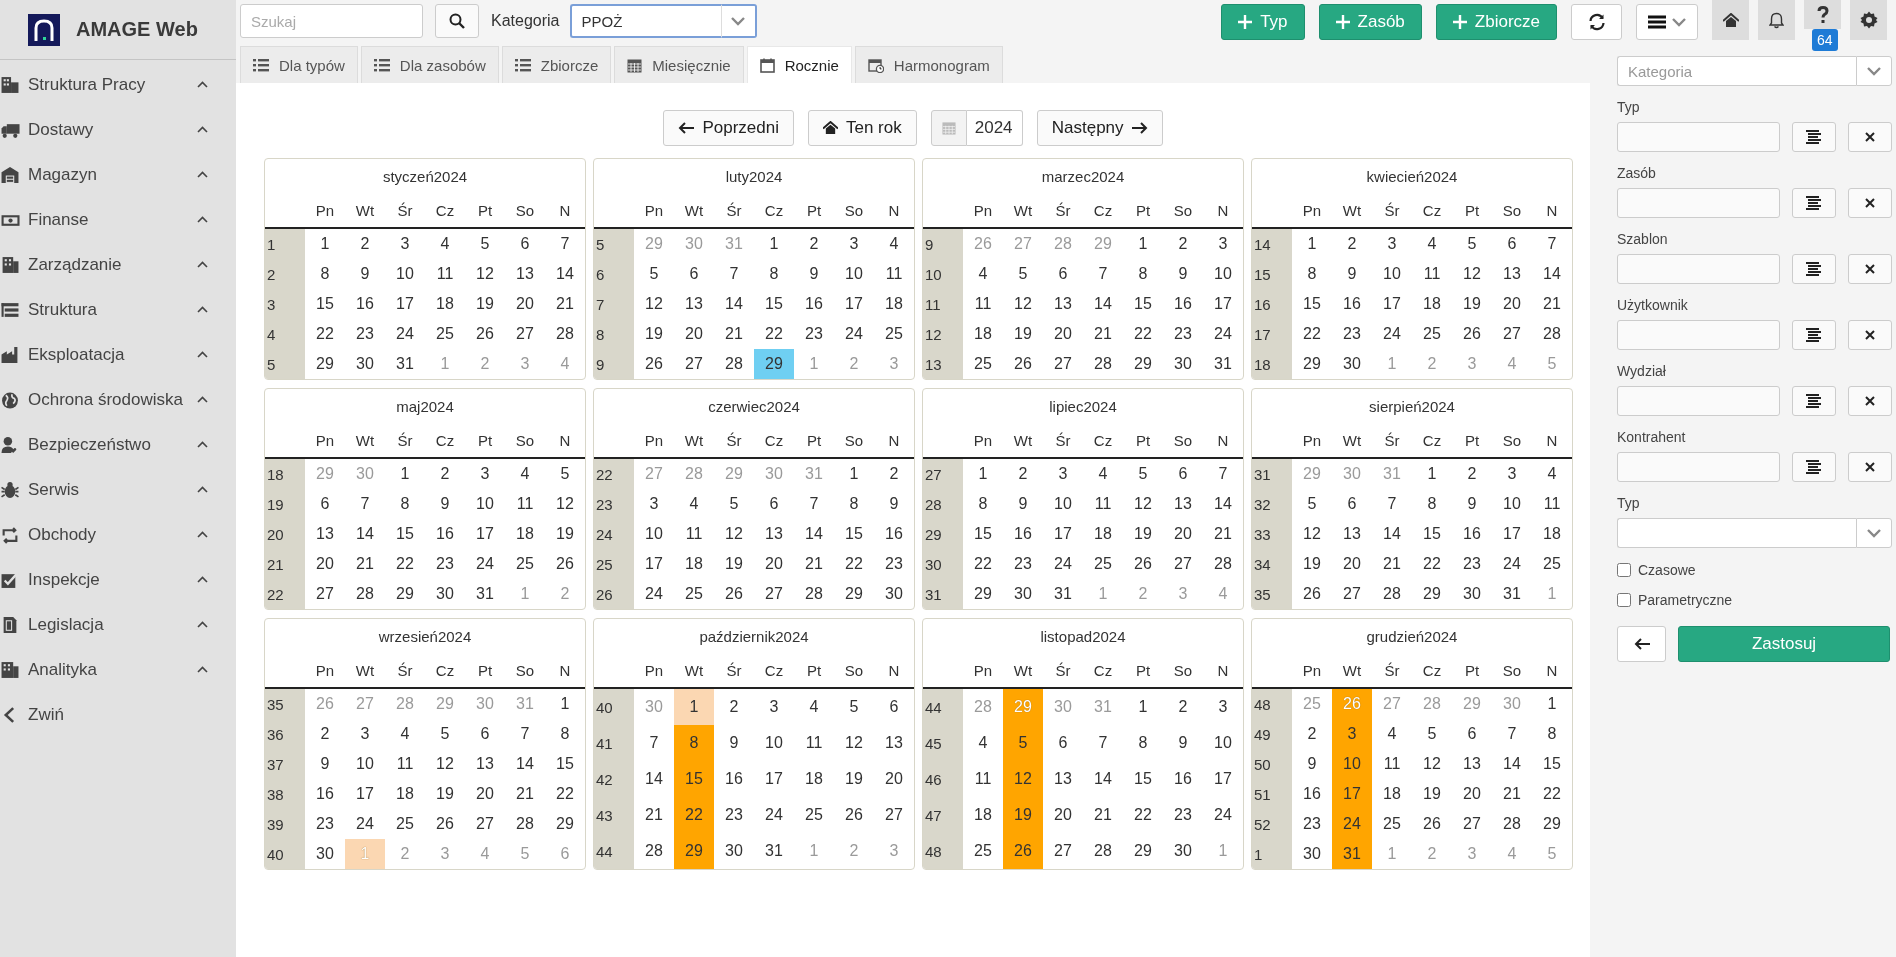  What do you see at coordinates (429, 64) in the screenshot?
I see `tab: Dla zasobów` at bounding box center [429, 64].